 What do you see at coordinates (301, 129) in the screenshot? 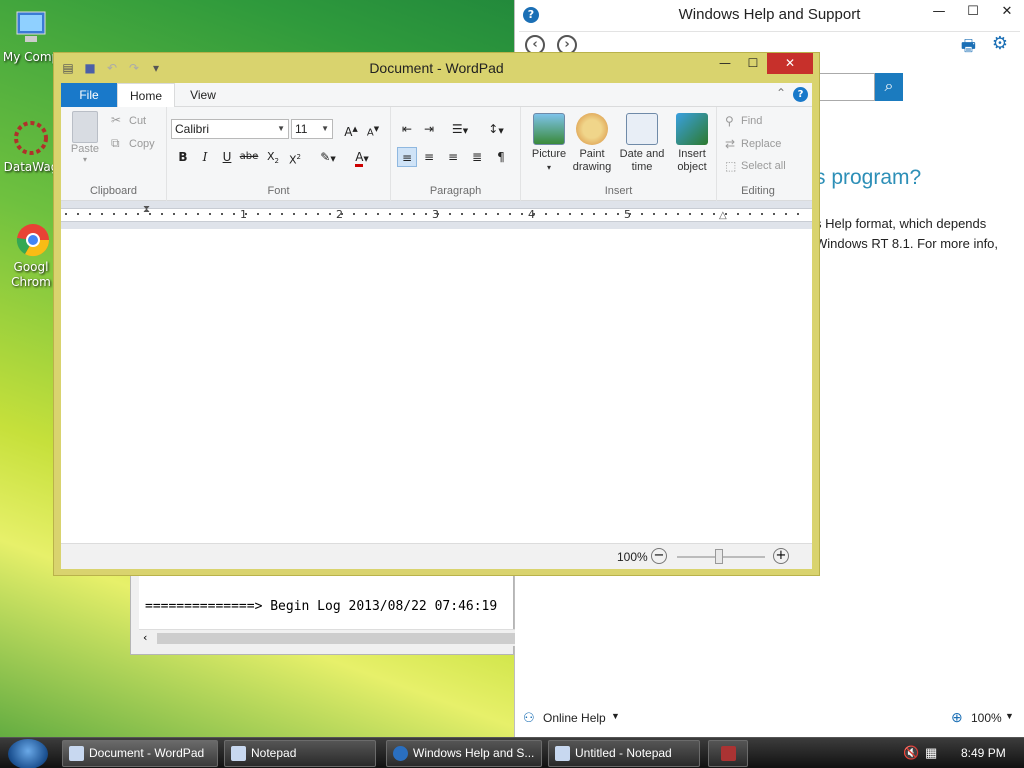
I see `font-size-value: 11` at bounding box center [301, 129].